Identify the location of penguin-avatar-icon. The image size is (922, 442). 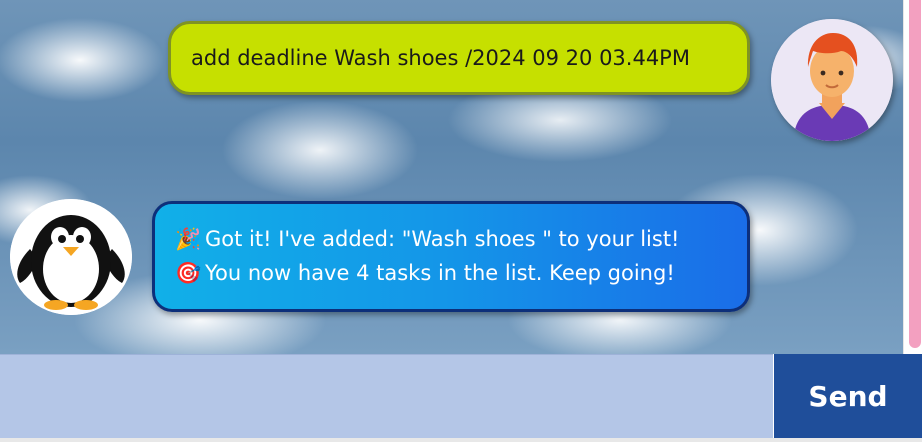
(71, 257).